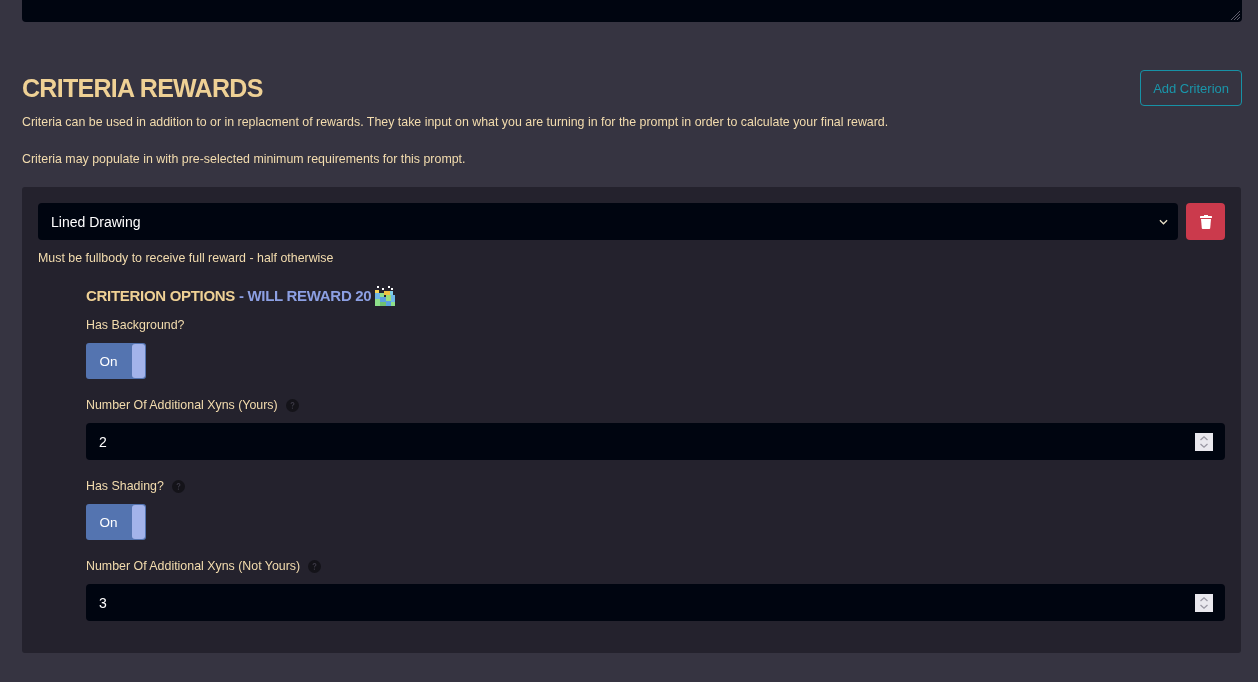 This screenshot has width=1258, height=682. What do you see at coordinates (229, 296) in the screenshot?
I see `criterion-options-heading: CRITERION OPTIONS - WILL REWARD 20` at bounding box center [229, 296].